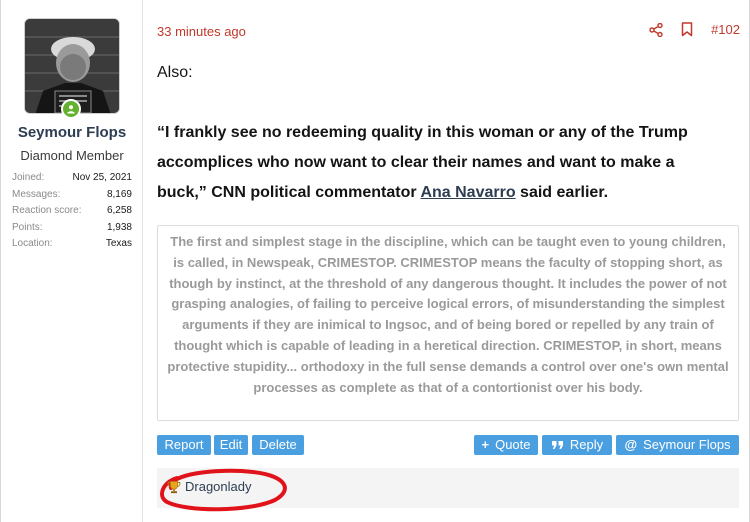 This screenshot has width=750, height=522. I want to click on online-status-indicator, so click(71, 109).